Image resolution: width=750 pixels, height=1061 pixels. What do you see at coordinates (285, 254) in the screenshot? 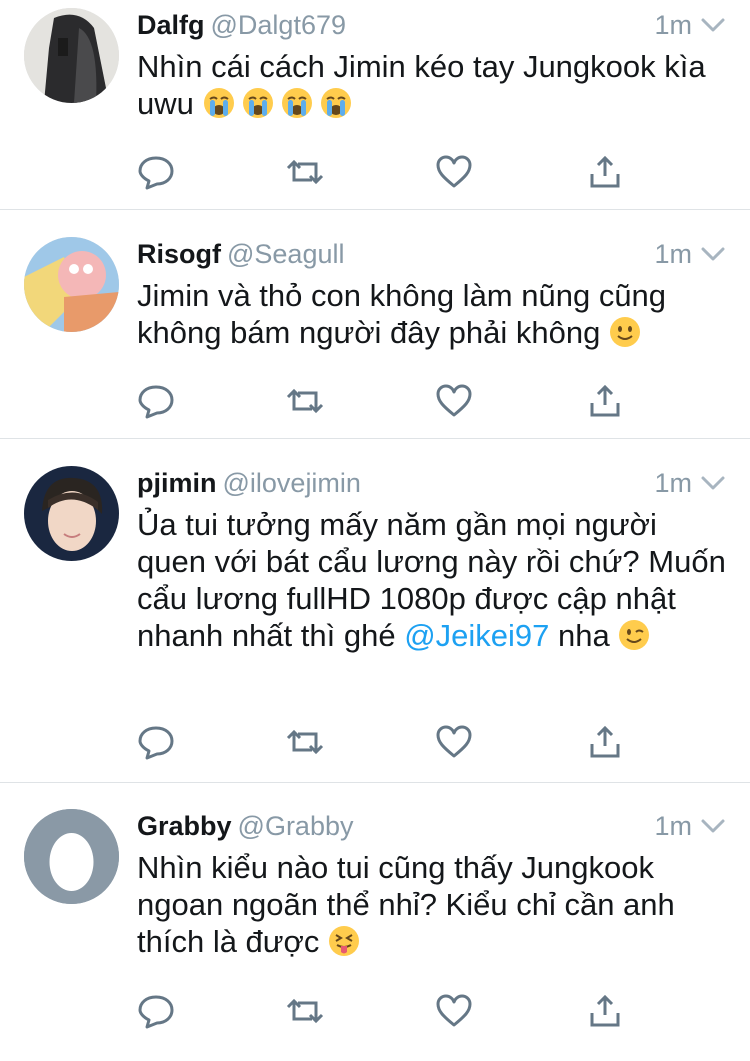
I see `username: @Seagull` at bounding box center [285, 254].